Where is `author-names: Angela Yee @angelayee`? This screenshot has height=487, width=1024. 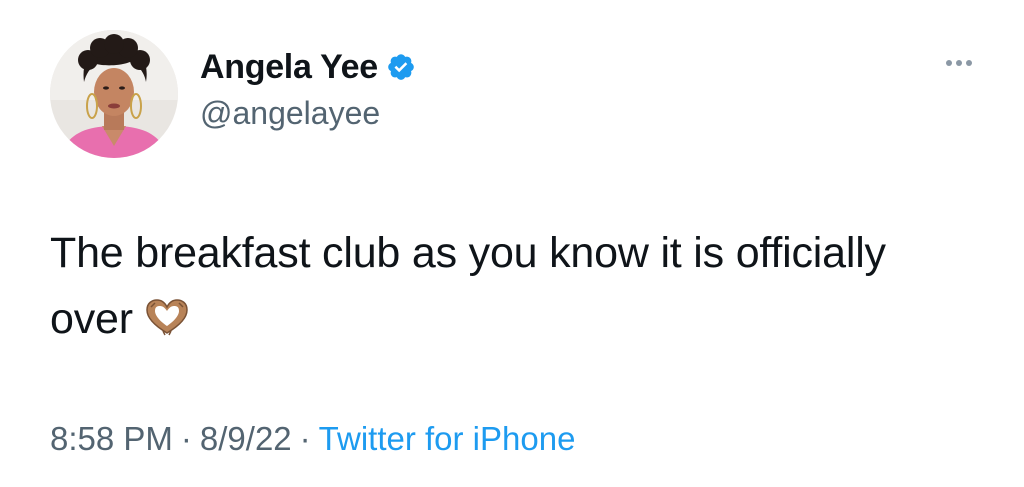 author-names: Angela Yee @angelayee is located at coordinates (308, 90).